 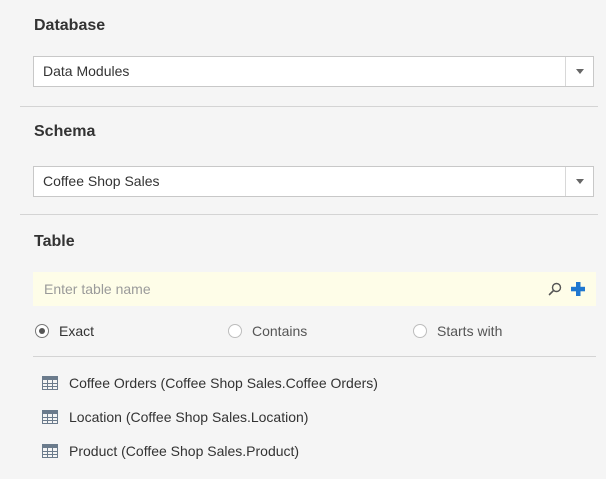 What do you see at coordinates (184, 451) in the screenshot?
I see `table-item-label: Product (Coffee Shop Sales.Product)` at bounding box center [184, 451].